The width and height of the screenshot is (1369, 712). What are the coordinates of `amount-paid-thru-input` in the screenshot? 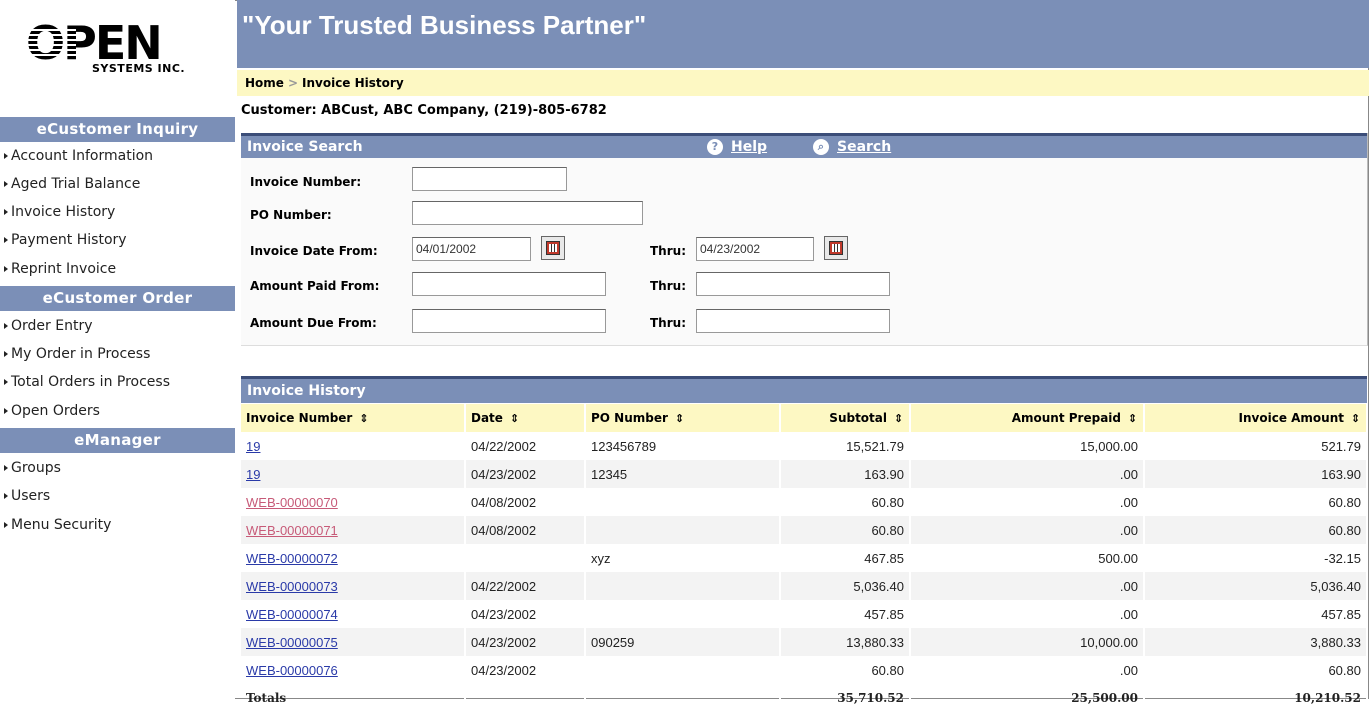 It's located at (793, 284).